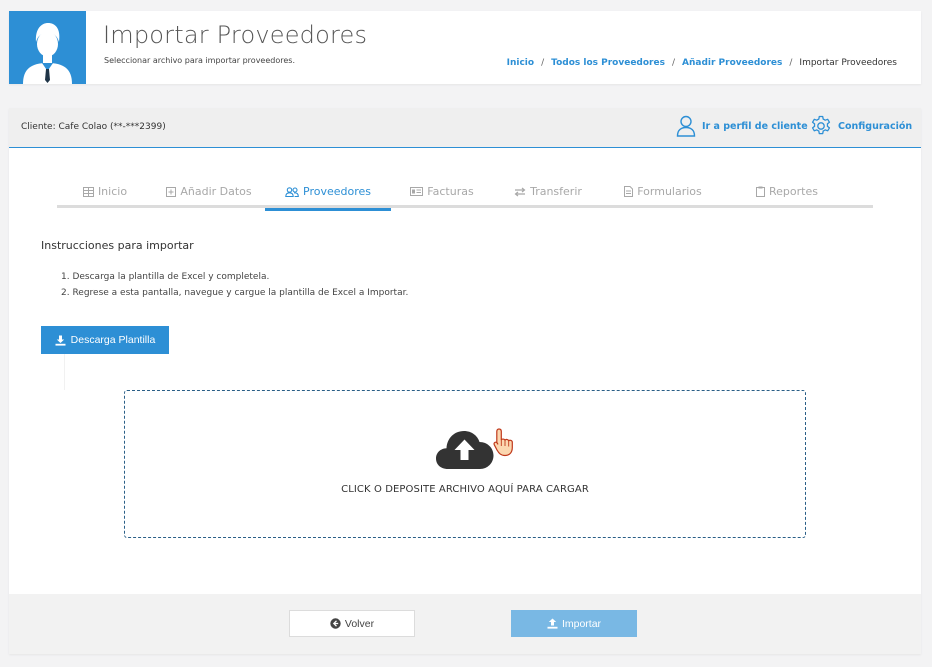  Describe the element at coordinates (520, 63) in the screenshot. I see `breadcrumb-link-inicio: Inicio` at that location.